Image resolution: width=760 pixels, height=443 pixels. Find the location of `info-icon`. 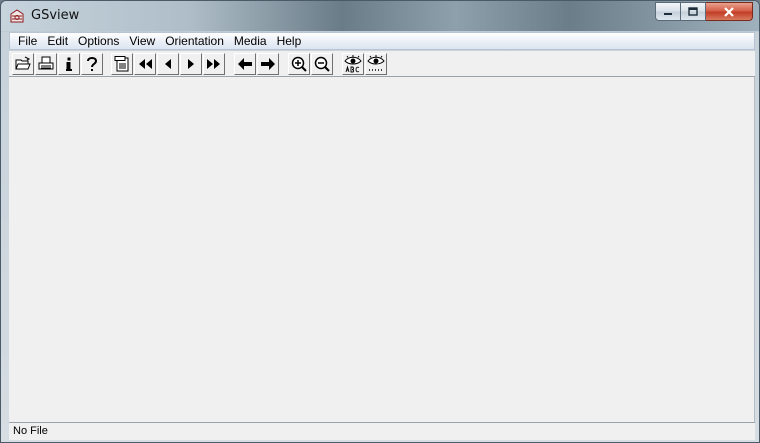

info-icon is located at coordinates (69, 64).